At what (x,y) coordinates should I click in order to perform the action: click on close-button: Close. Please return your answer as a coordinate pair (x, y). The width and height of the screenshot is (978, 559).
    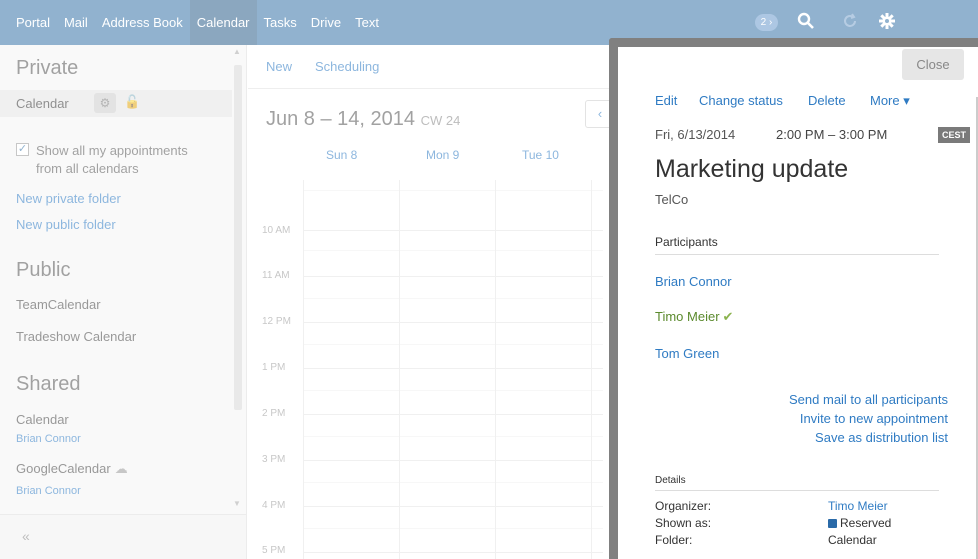
    Looking at the image, I should click on (933, 64).